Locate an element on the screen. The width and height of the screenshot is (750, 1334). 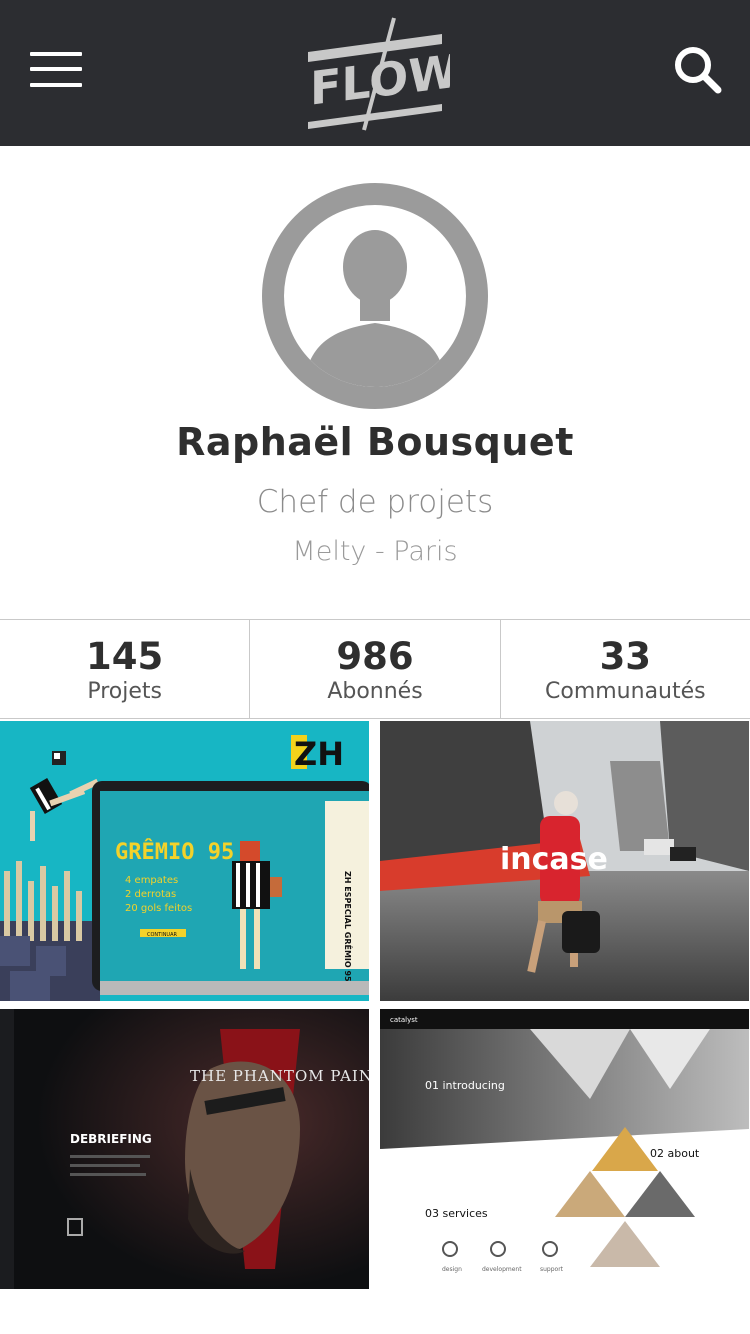
search-icon is located at coordinates (698, 70).